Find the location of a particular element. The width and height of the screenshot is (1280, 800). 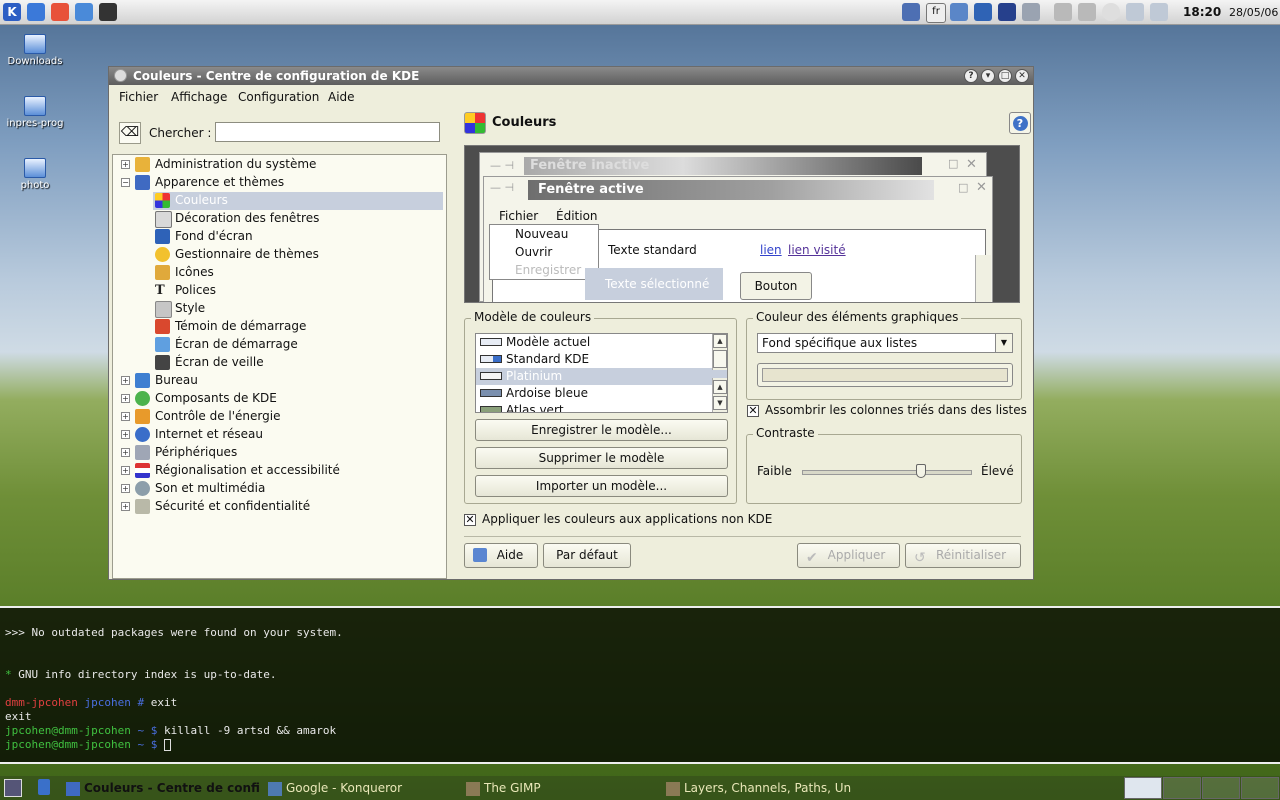

apply-non-kde-checkbox: ✕ is located at coordinates (470, 520).